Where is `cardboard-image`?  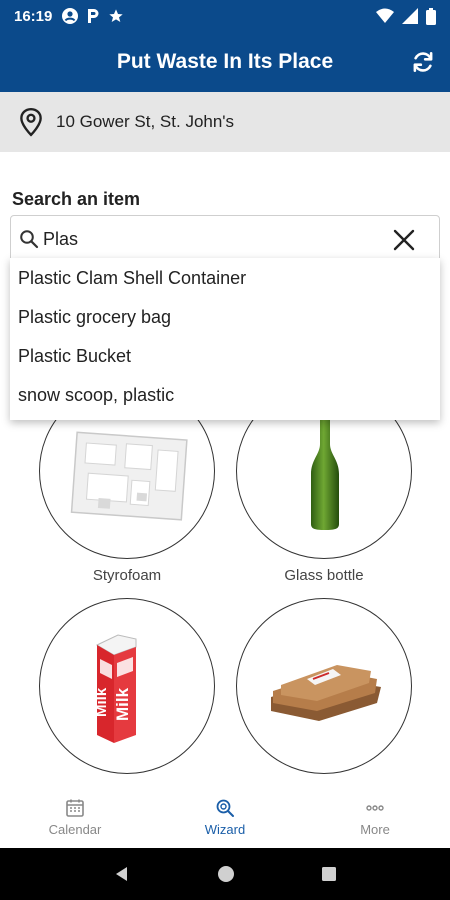 cardboard-image is located at coordinates (326, 693).